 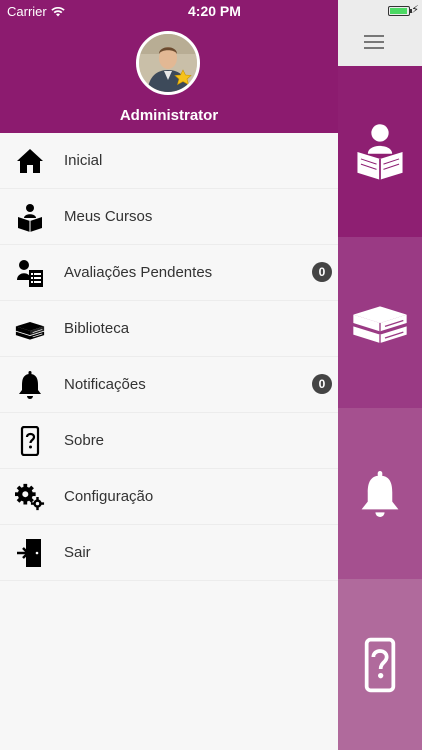 I want to click on menu-item-sobre: Sobre, so click(x=169, y=441).